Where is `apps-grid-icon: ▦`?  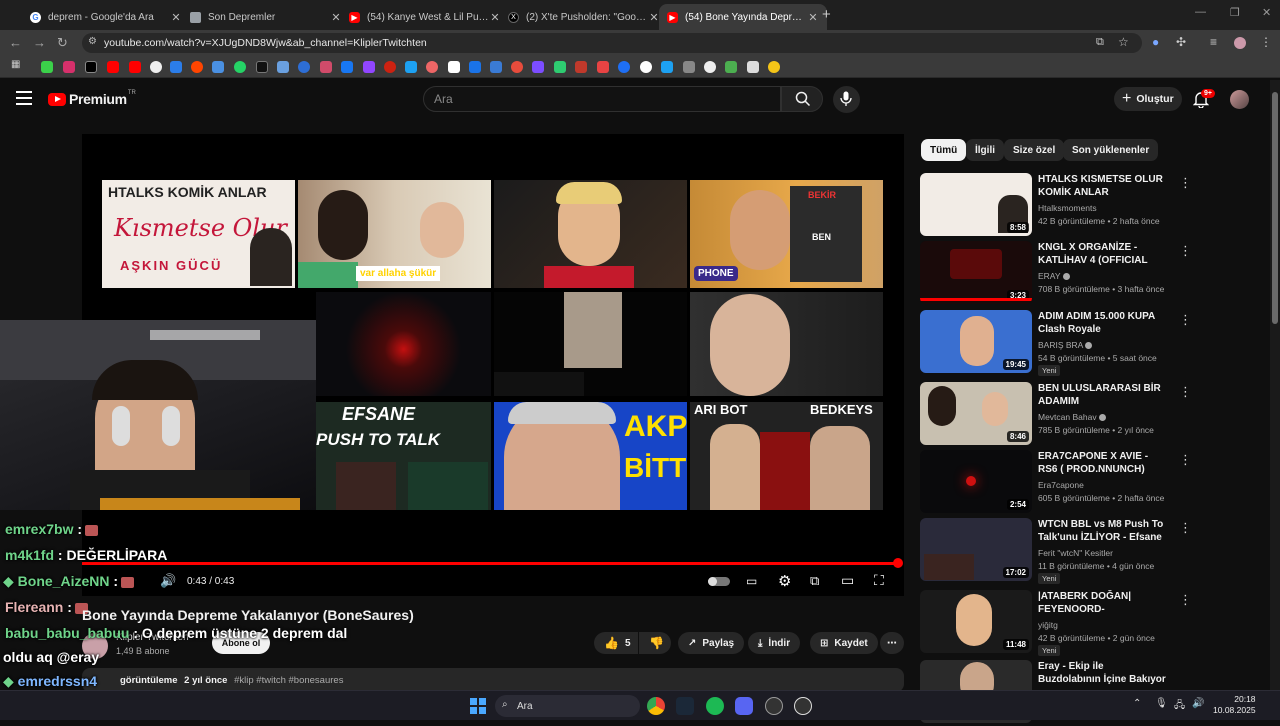
apps-grid-icon: ▦ is located at coordinates (17, 65).